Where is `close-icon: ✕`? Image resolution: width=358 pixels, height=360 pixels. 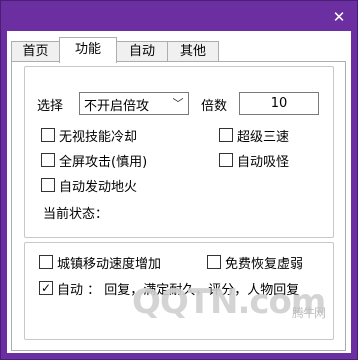
close-icon: ✕ is located at coordinates (339, 17).